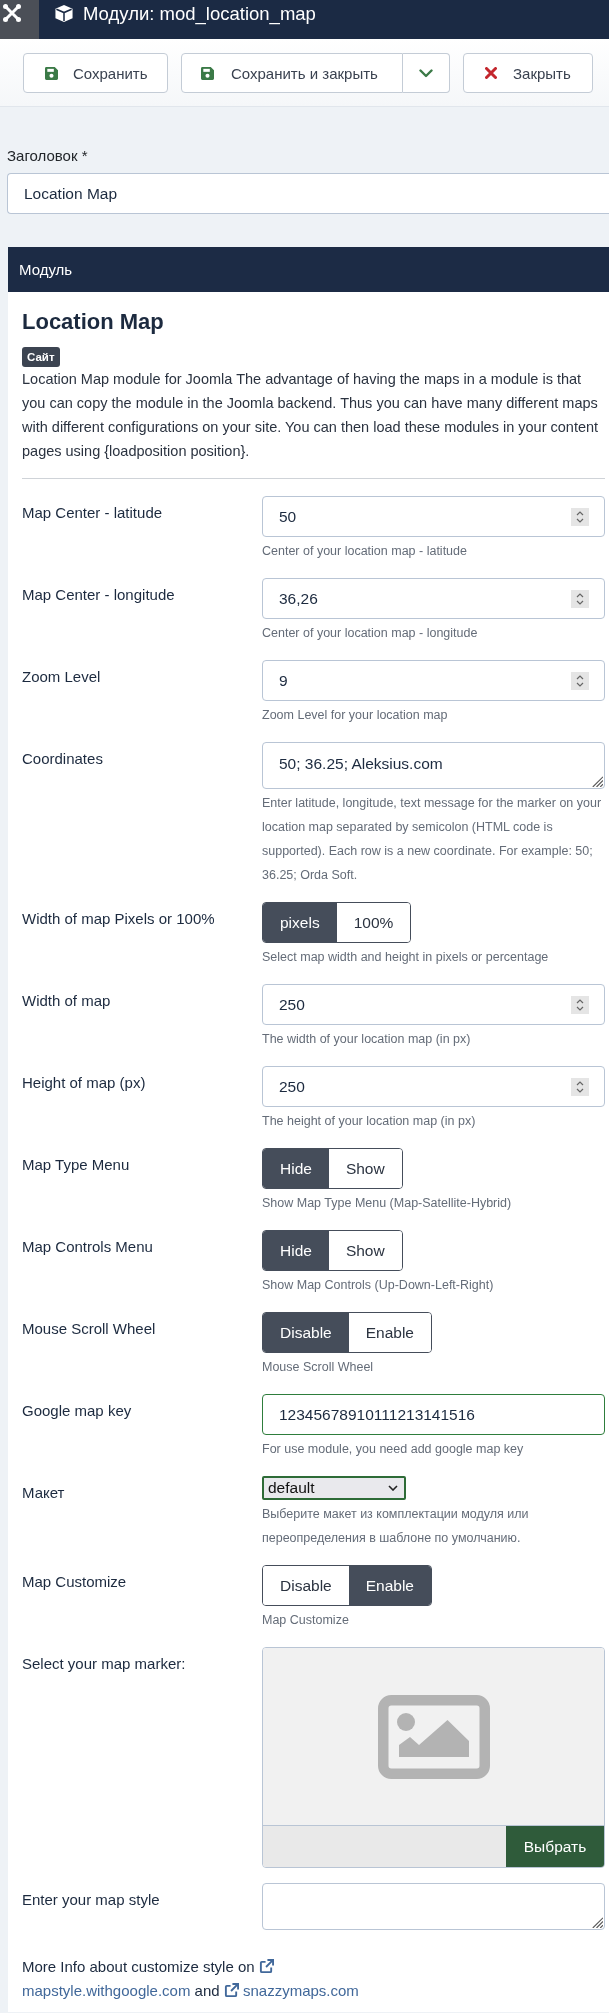 The image size is (609, 2013). What do you see at coordinates (91, 1900) in the screenshot?
I see `field-label: Enter your map style` at bounding box center [91, 1900].